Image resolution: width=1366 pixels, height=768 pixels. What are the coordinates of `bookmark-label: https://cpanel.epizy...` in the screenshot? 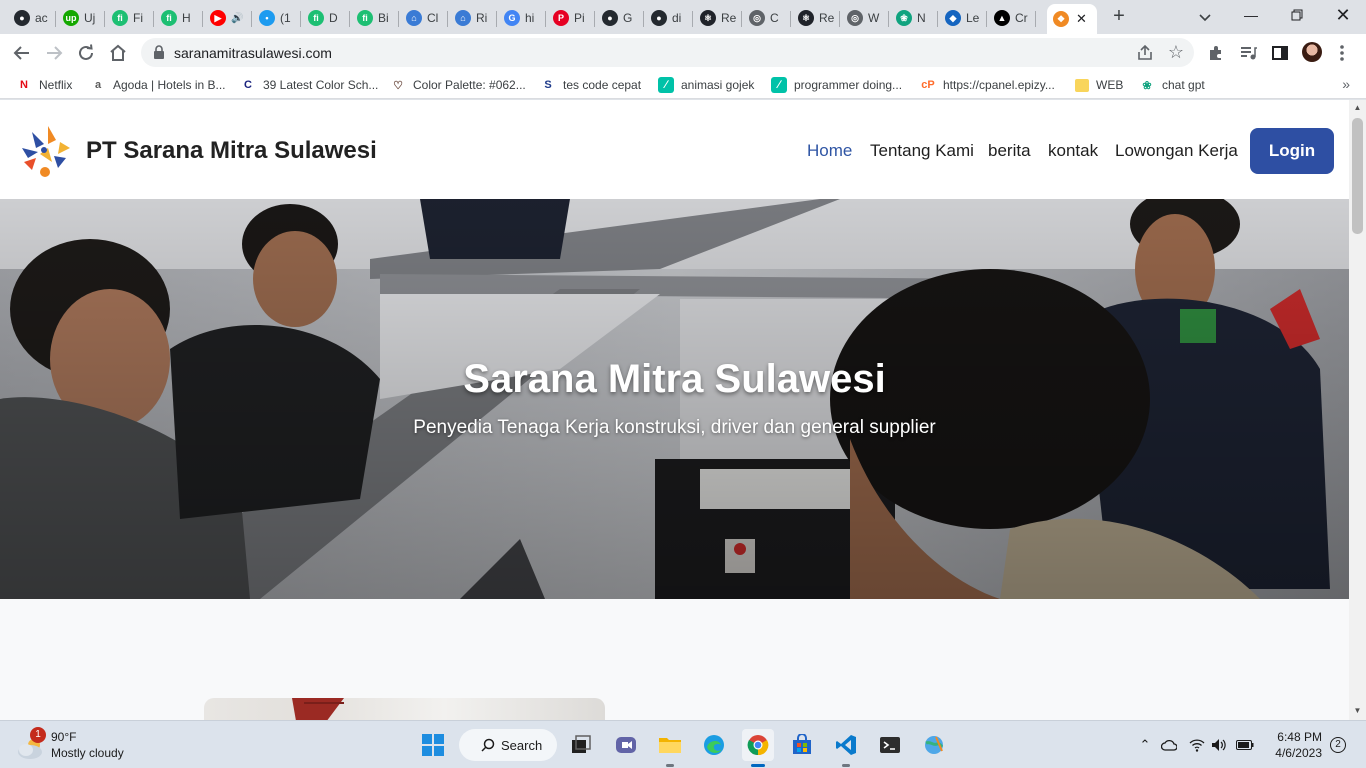 It's located at (999, 85).